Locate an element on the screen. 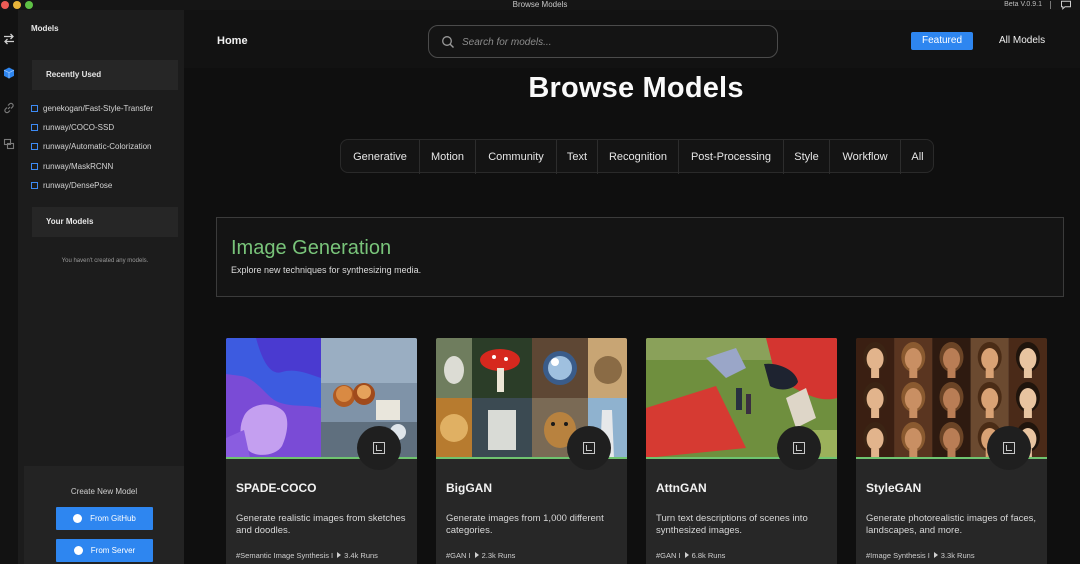 Image resolution: width=1080 pixels, height=564 pixels. recent-model-label: genekogan/Fast-Style-Transfer is located at coordinates (98, 108).